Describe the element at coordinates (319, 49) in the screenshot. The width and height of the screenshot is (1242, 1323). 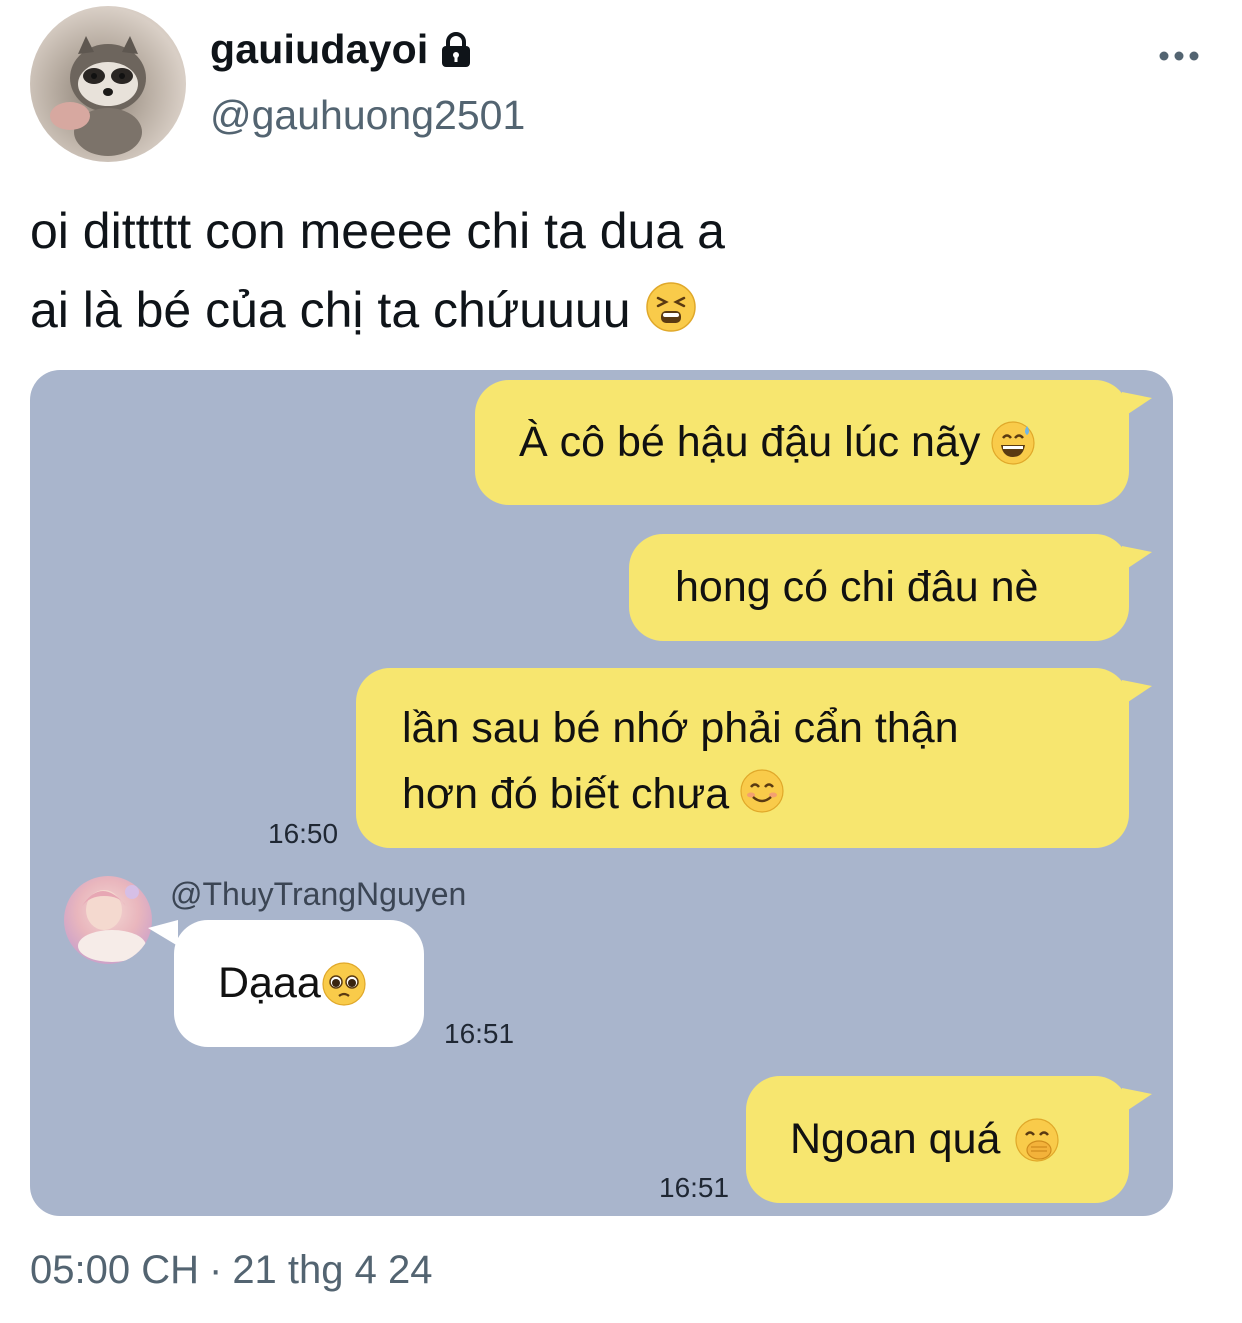
I see `author-display-name: gauiudayoi` at that location.